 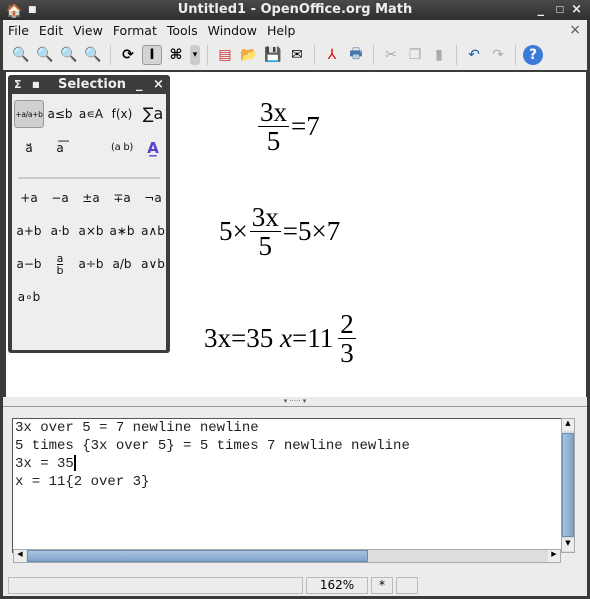 I want to click on splitter: ▾ ····· ▾, so click(x=295, y=402).